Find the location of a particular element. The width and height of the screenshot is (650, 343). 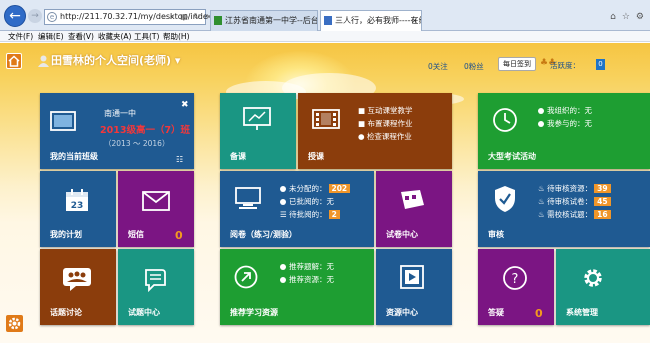

activity-label: 活跃度： is located at coordinates (565, 65).